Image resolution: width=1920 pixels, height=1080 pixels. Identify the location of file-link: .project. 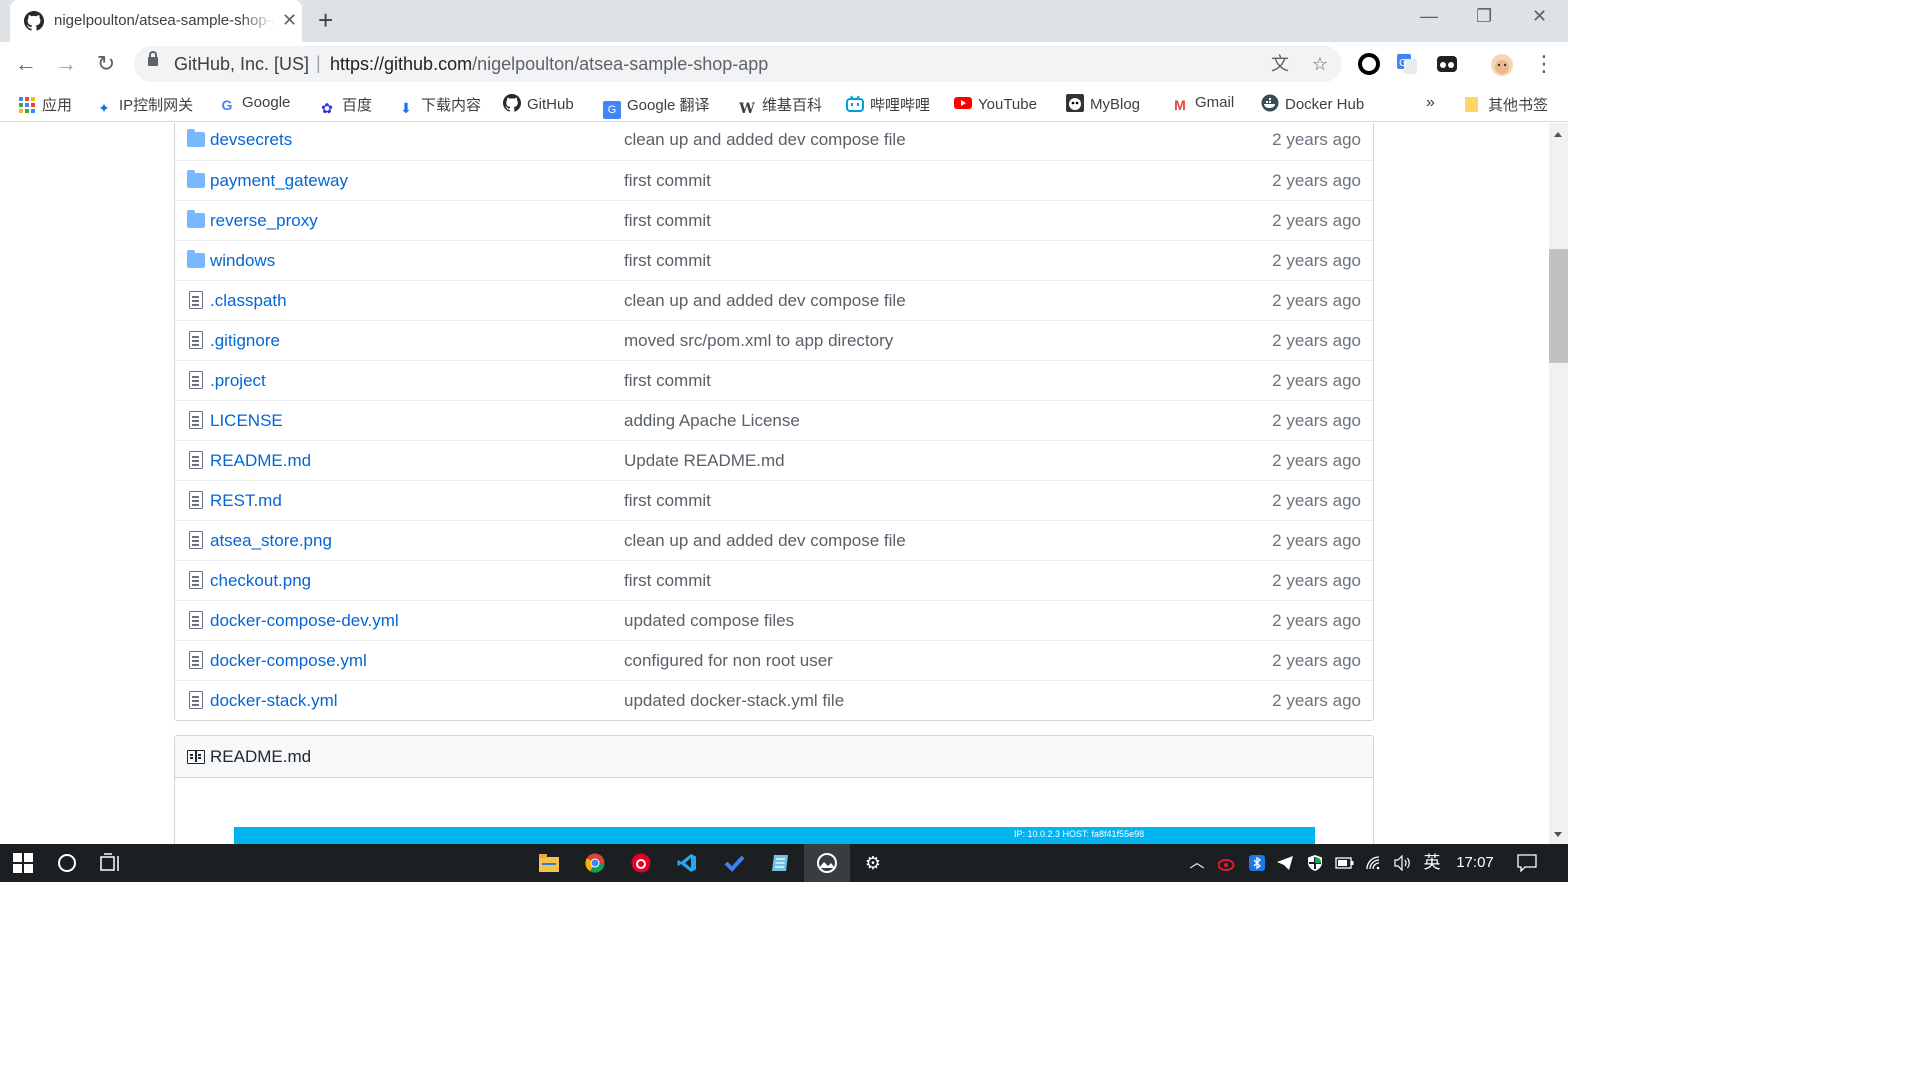
(238, 381).